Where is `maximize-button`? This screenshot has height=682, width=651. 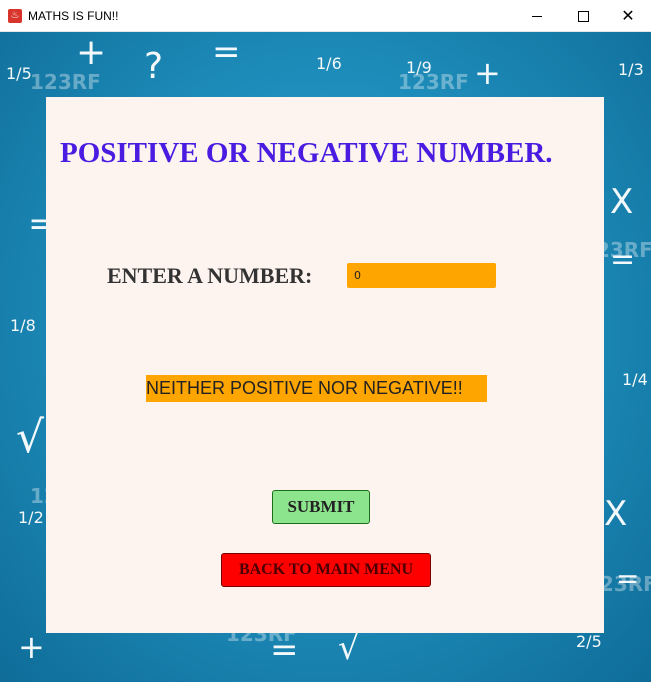 maximize-button is located at coordinates (583, 16).